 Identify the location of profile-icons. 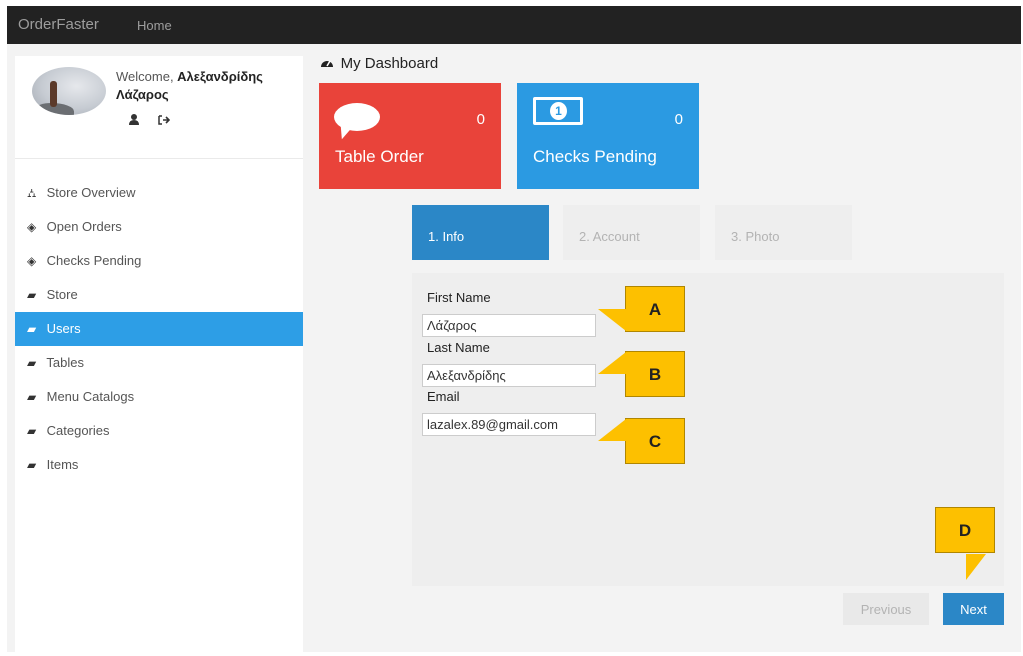
(157, 121).